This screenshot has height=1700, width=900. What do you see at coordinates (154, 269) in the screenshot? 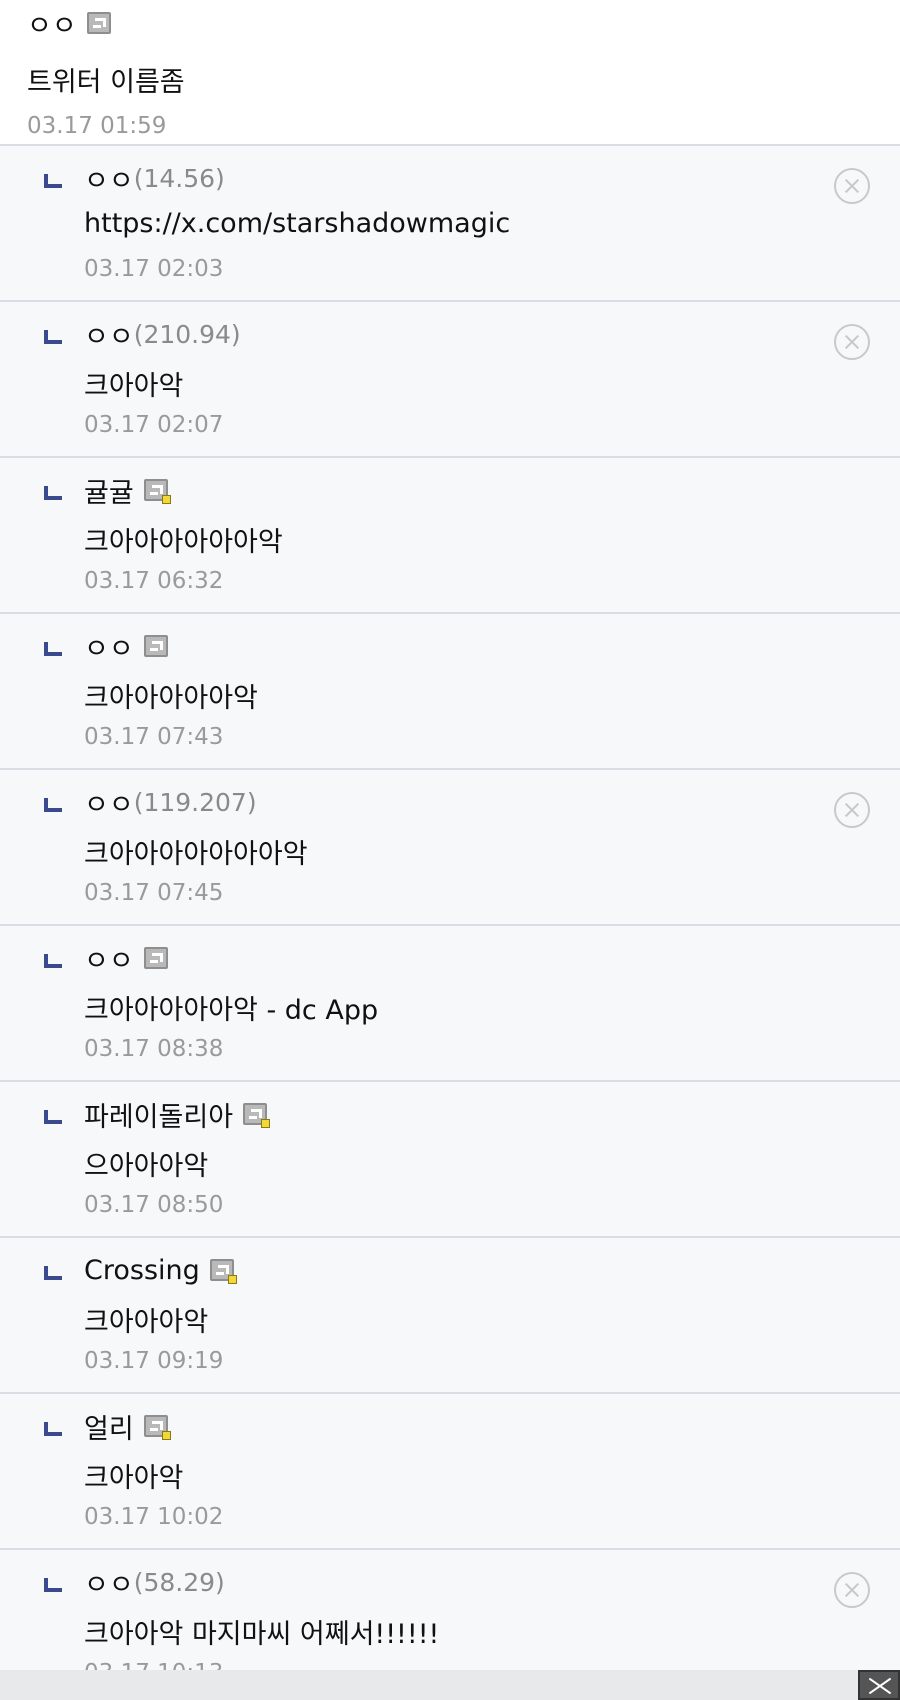
I see `reply-date: 03.17 02:03` at bounding box center [154, 269].